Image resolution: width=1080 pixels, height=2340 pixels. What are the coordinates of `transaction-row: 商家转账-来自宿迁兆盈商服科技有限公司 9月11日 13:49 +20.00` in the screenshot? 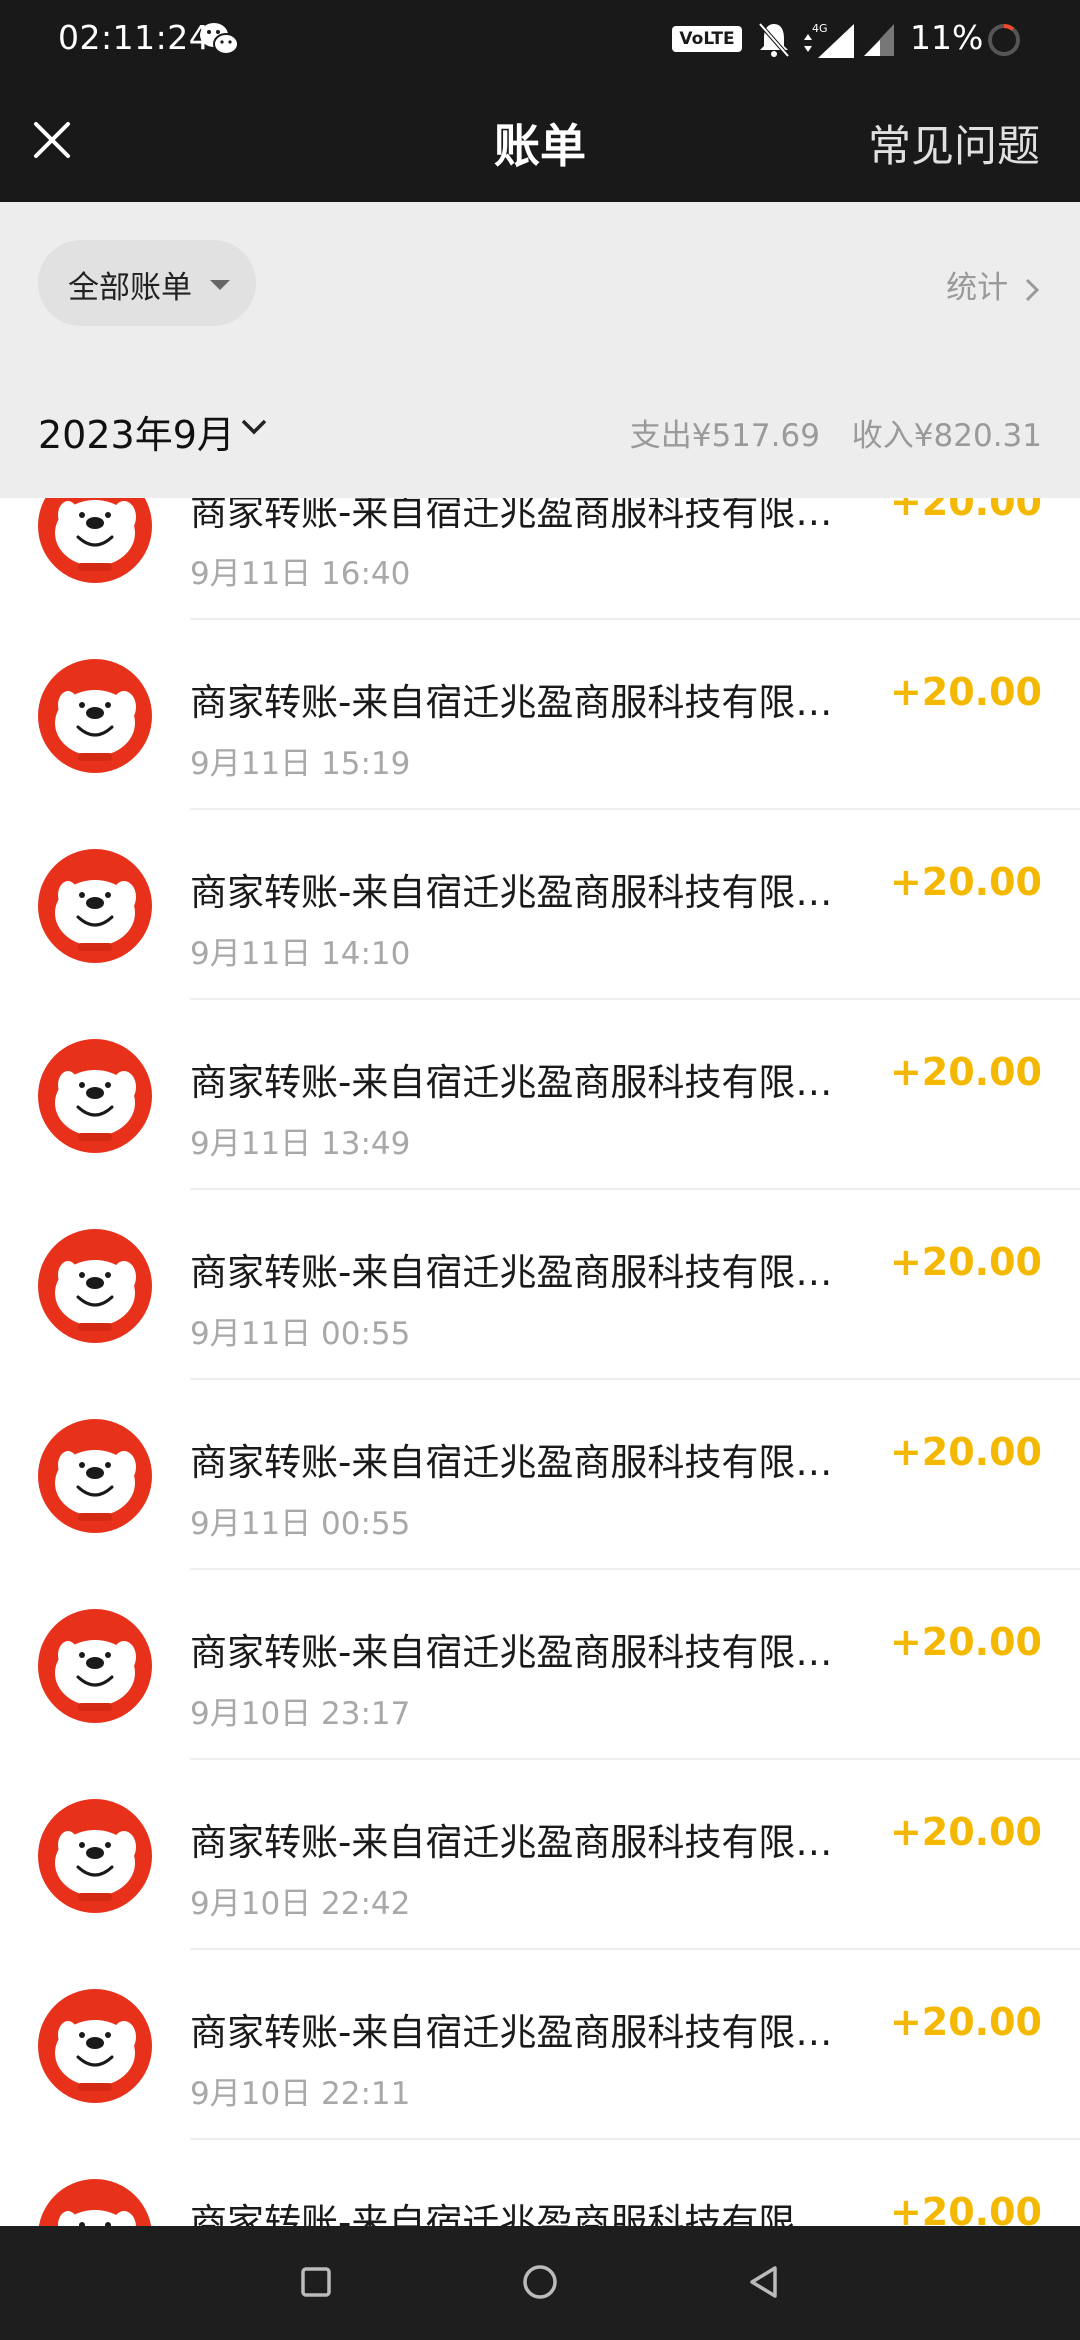 It's located at (540, 1095).